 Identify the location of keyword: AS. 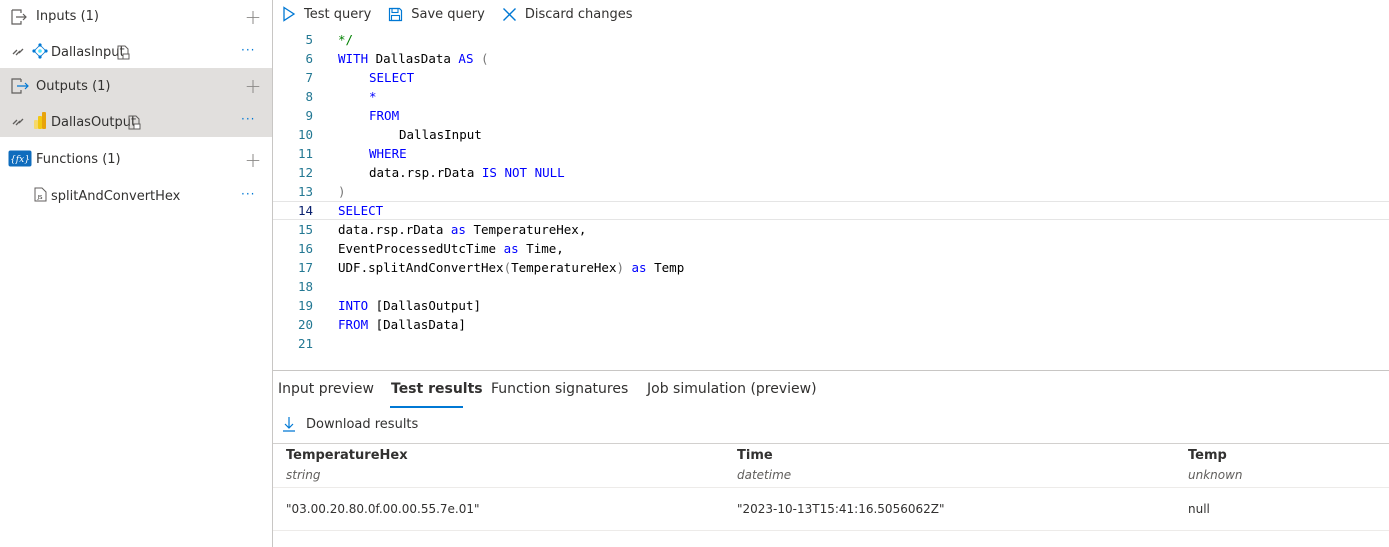
(466, 58).